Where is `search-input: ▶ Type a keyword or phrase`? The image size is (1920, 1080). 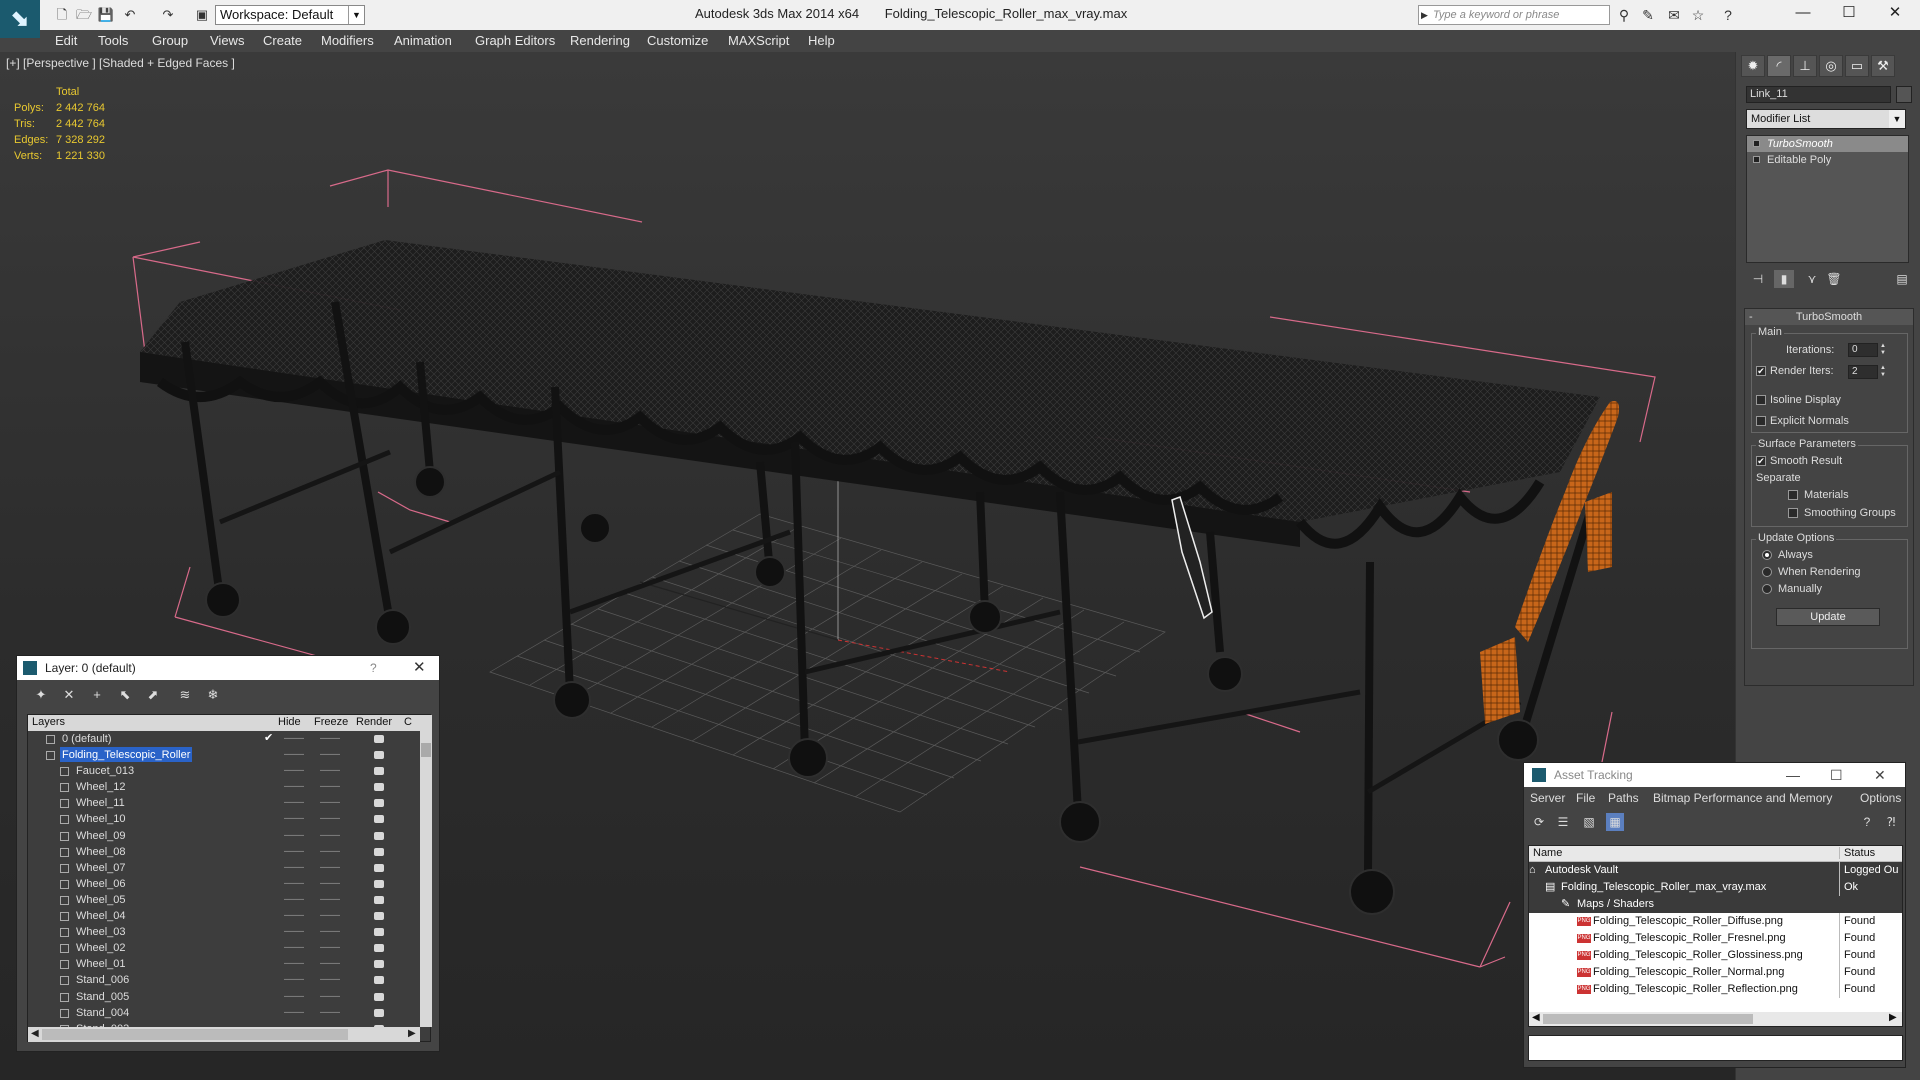
search-input: ▶ Type a keyword or phrase is located at coordinates (1514, 15).